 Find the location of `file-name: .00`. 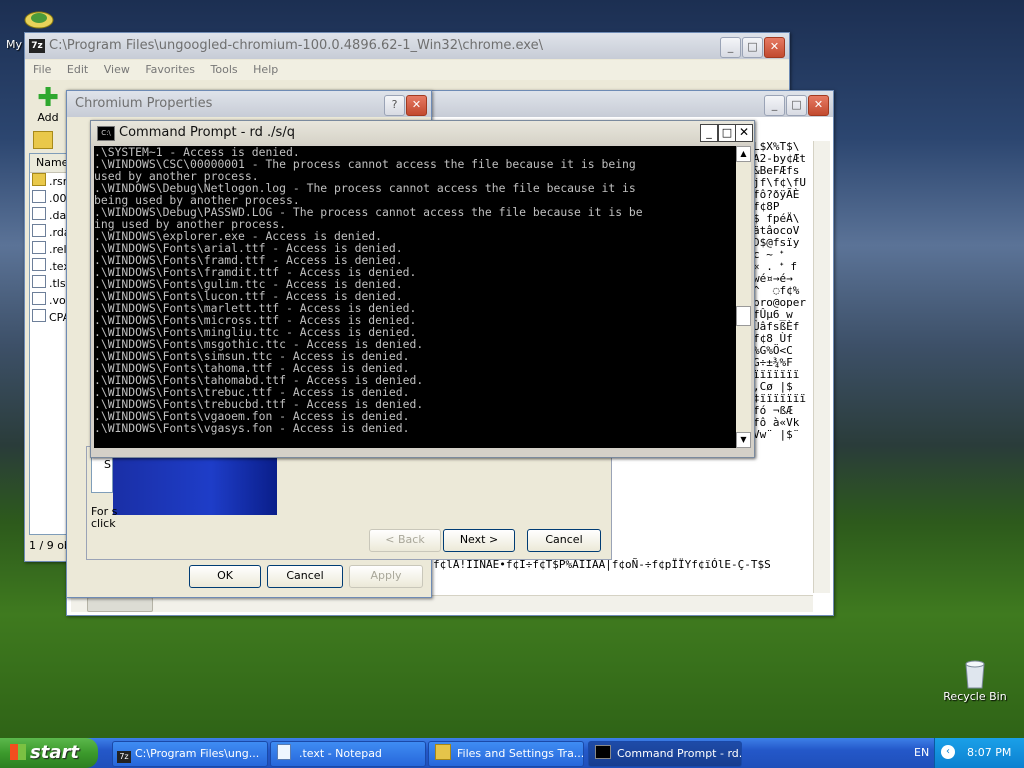

file-name: .00 is located at coordinates (58, 198).